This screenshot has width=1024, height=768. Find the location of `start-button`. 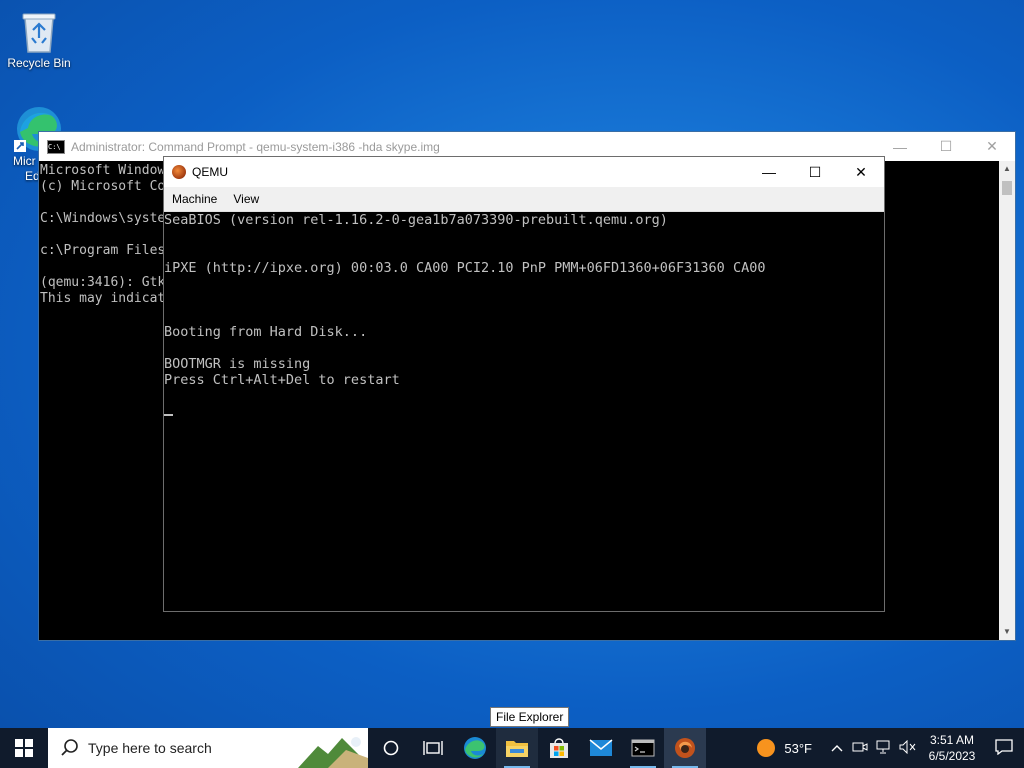

start-button is located at coordinates (24, 748).